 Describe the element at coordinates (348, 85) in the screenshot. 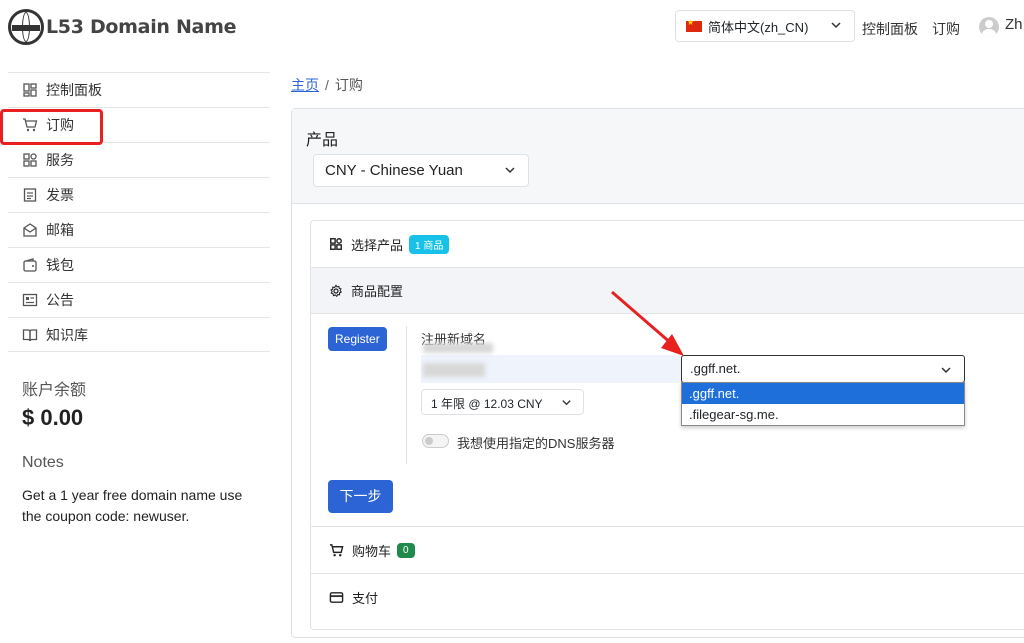

I see `breadcrumb-current: 订购` at that location.